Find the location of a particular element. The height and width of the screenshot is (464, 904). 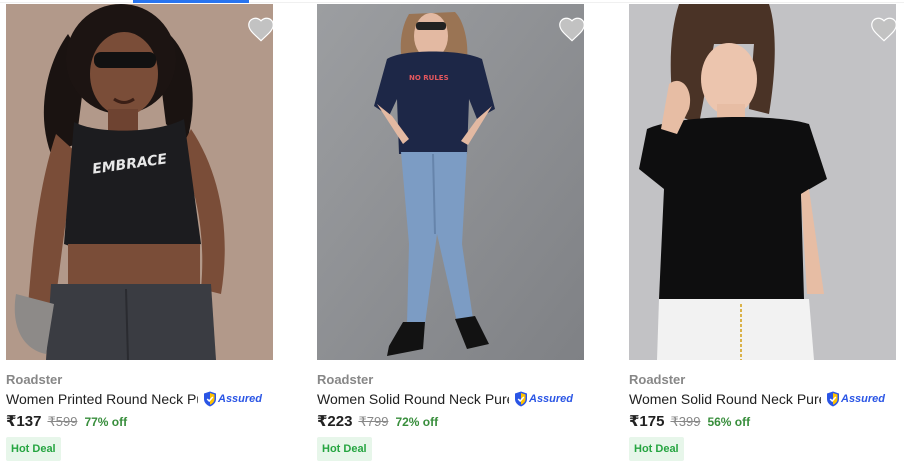

selling-price: ₹223 is located at coordinates (335, 421).